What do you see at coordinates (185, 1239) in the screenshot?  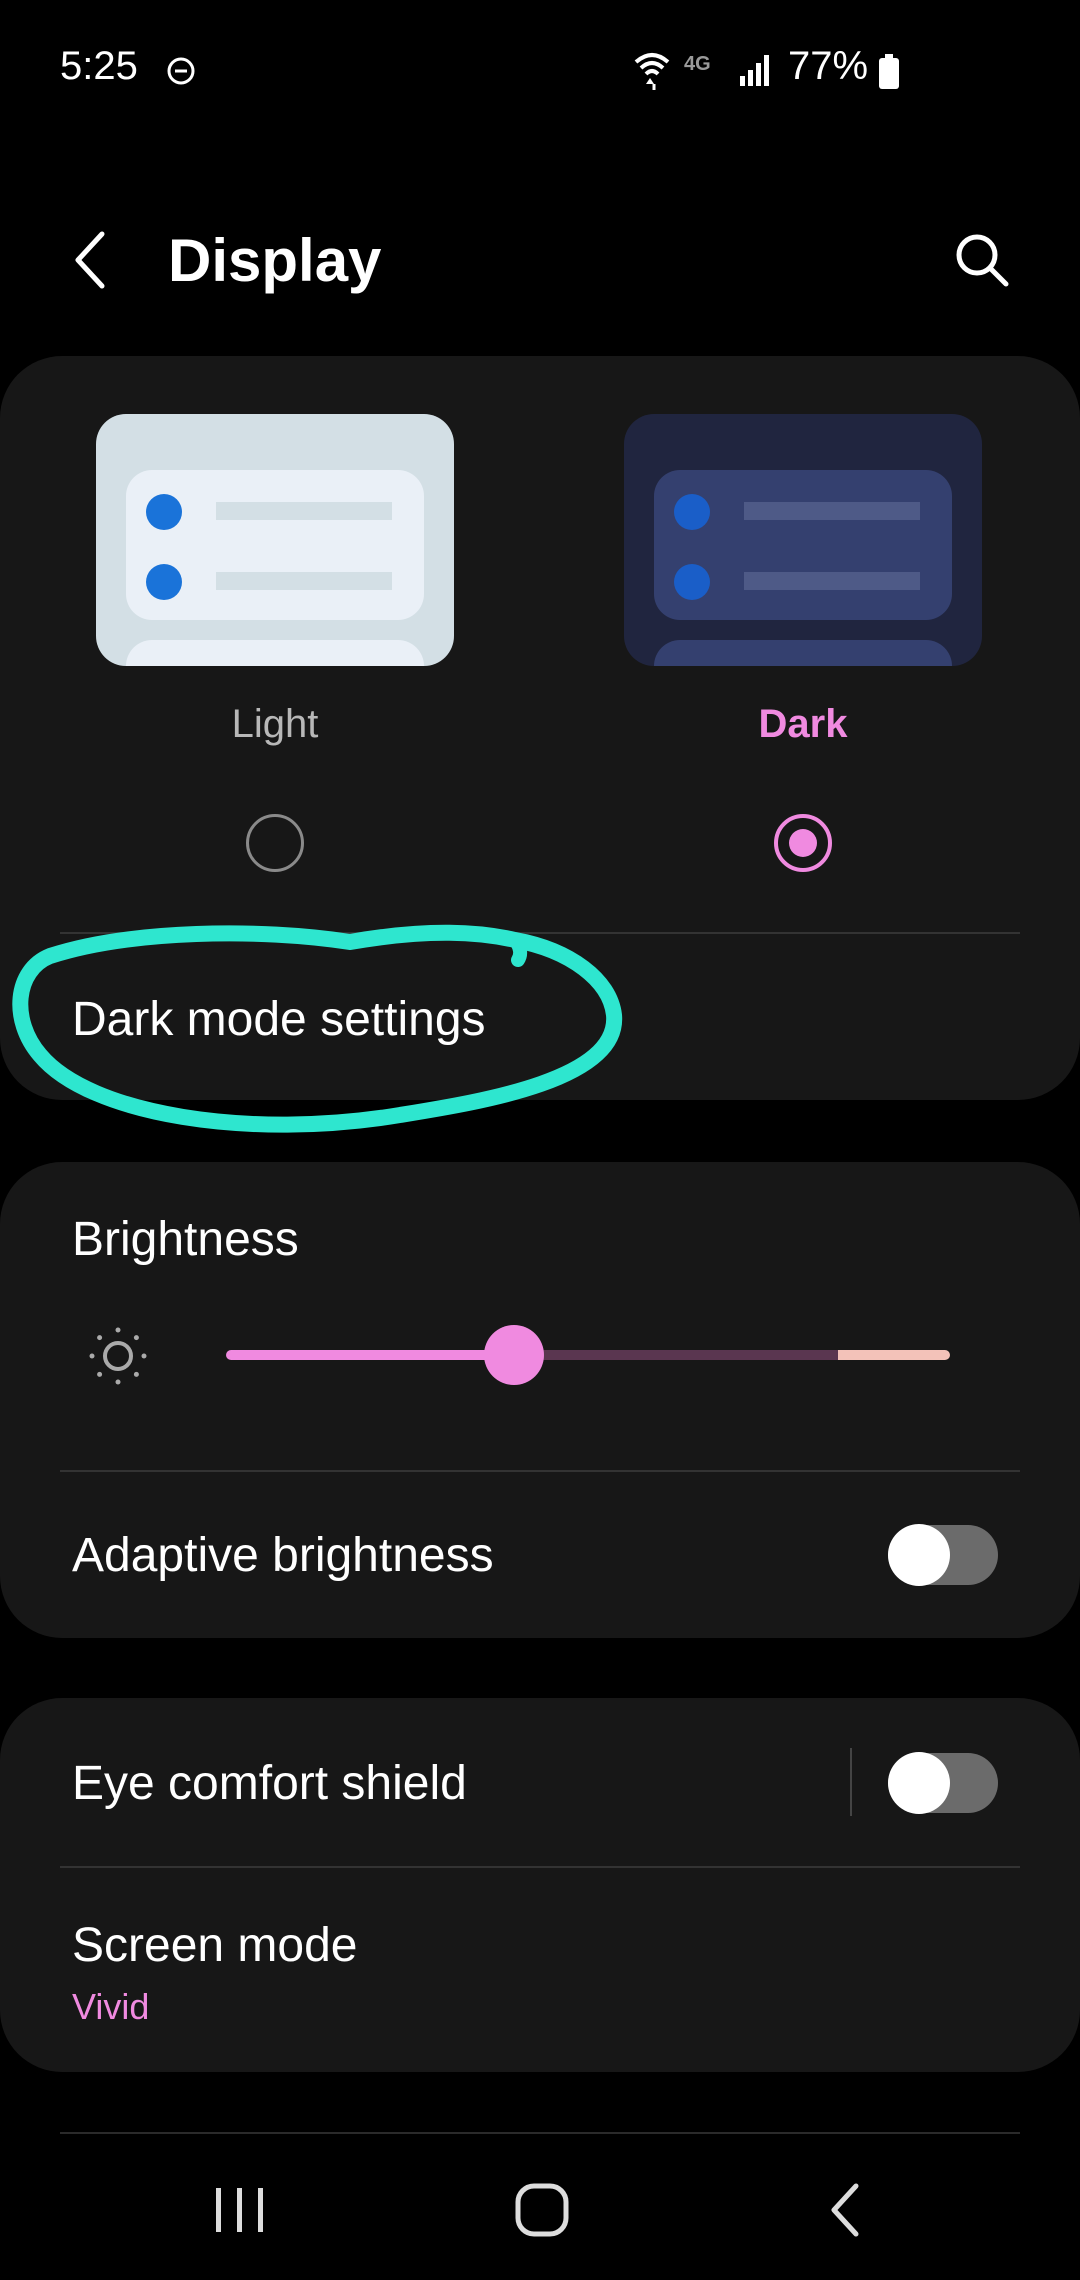 I see `brightness-label: Brightness` at bounding box center [185, 1239].